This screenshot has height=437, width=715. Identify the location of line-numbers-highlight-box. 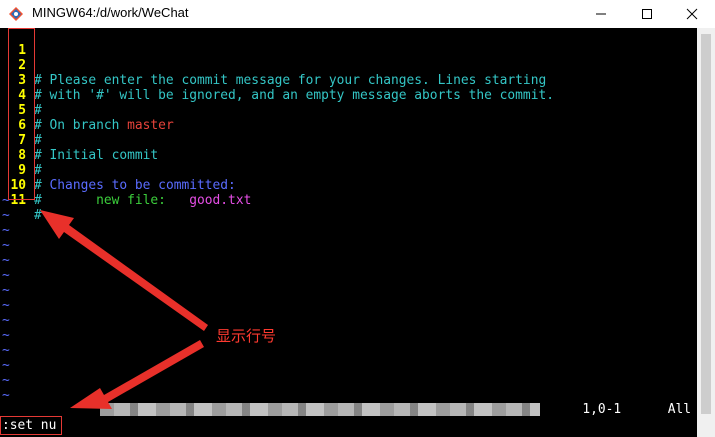
(21, 114).